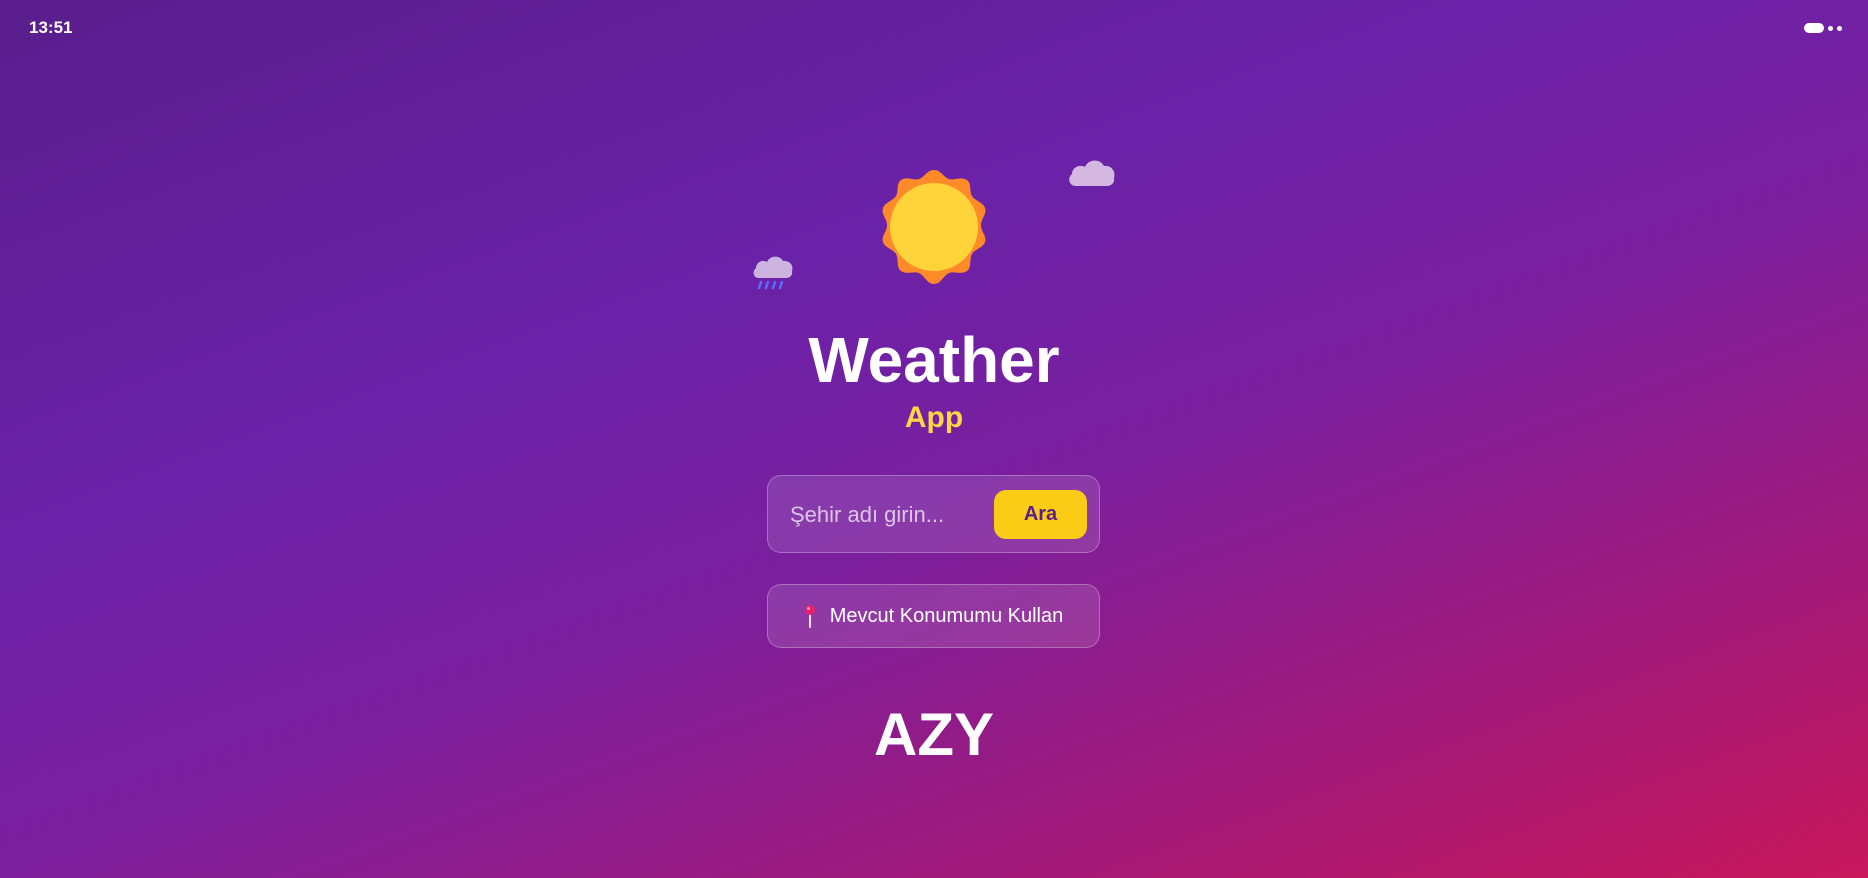  What do you see at coordinates (946, 615) in the screenshot?
I see `location-label: Mevcut Konumumu Kullan` at bounding box center [946, 615].